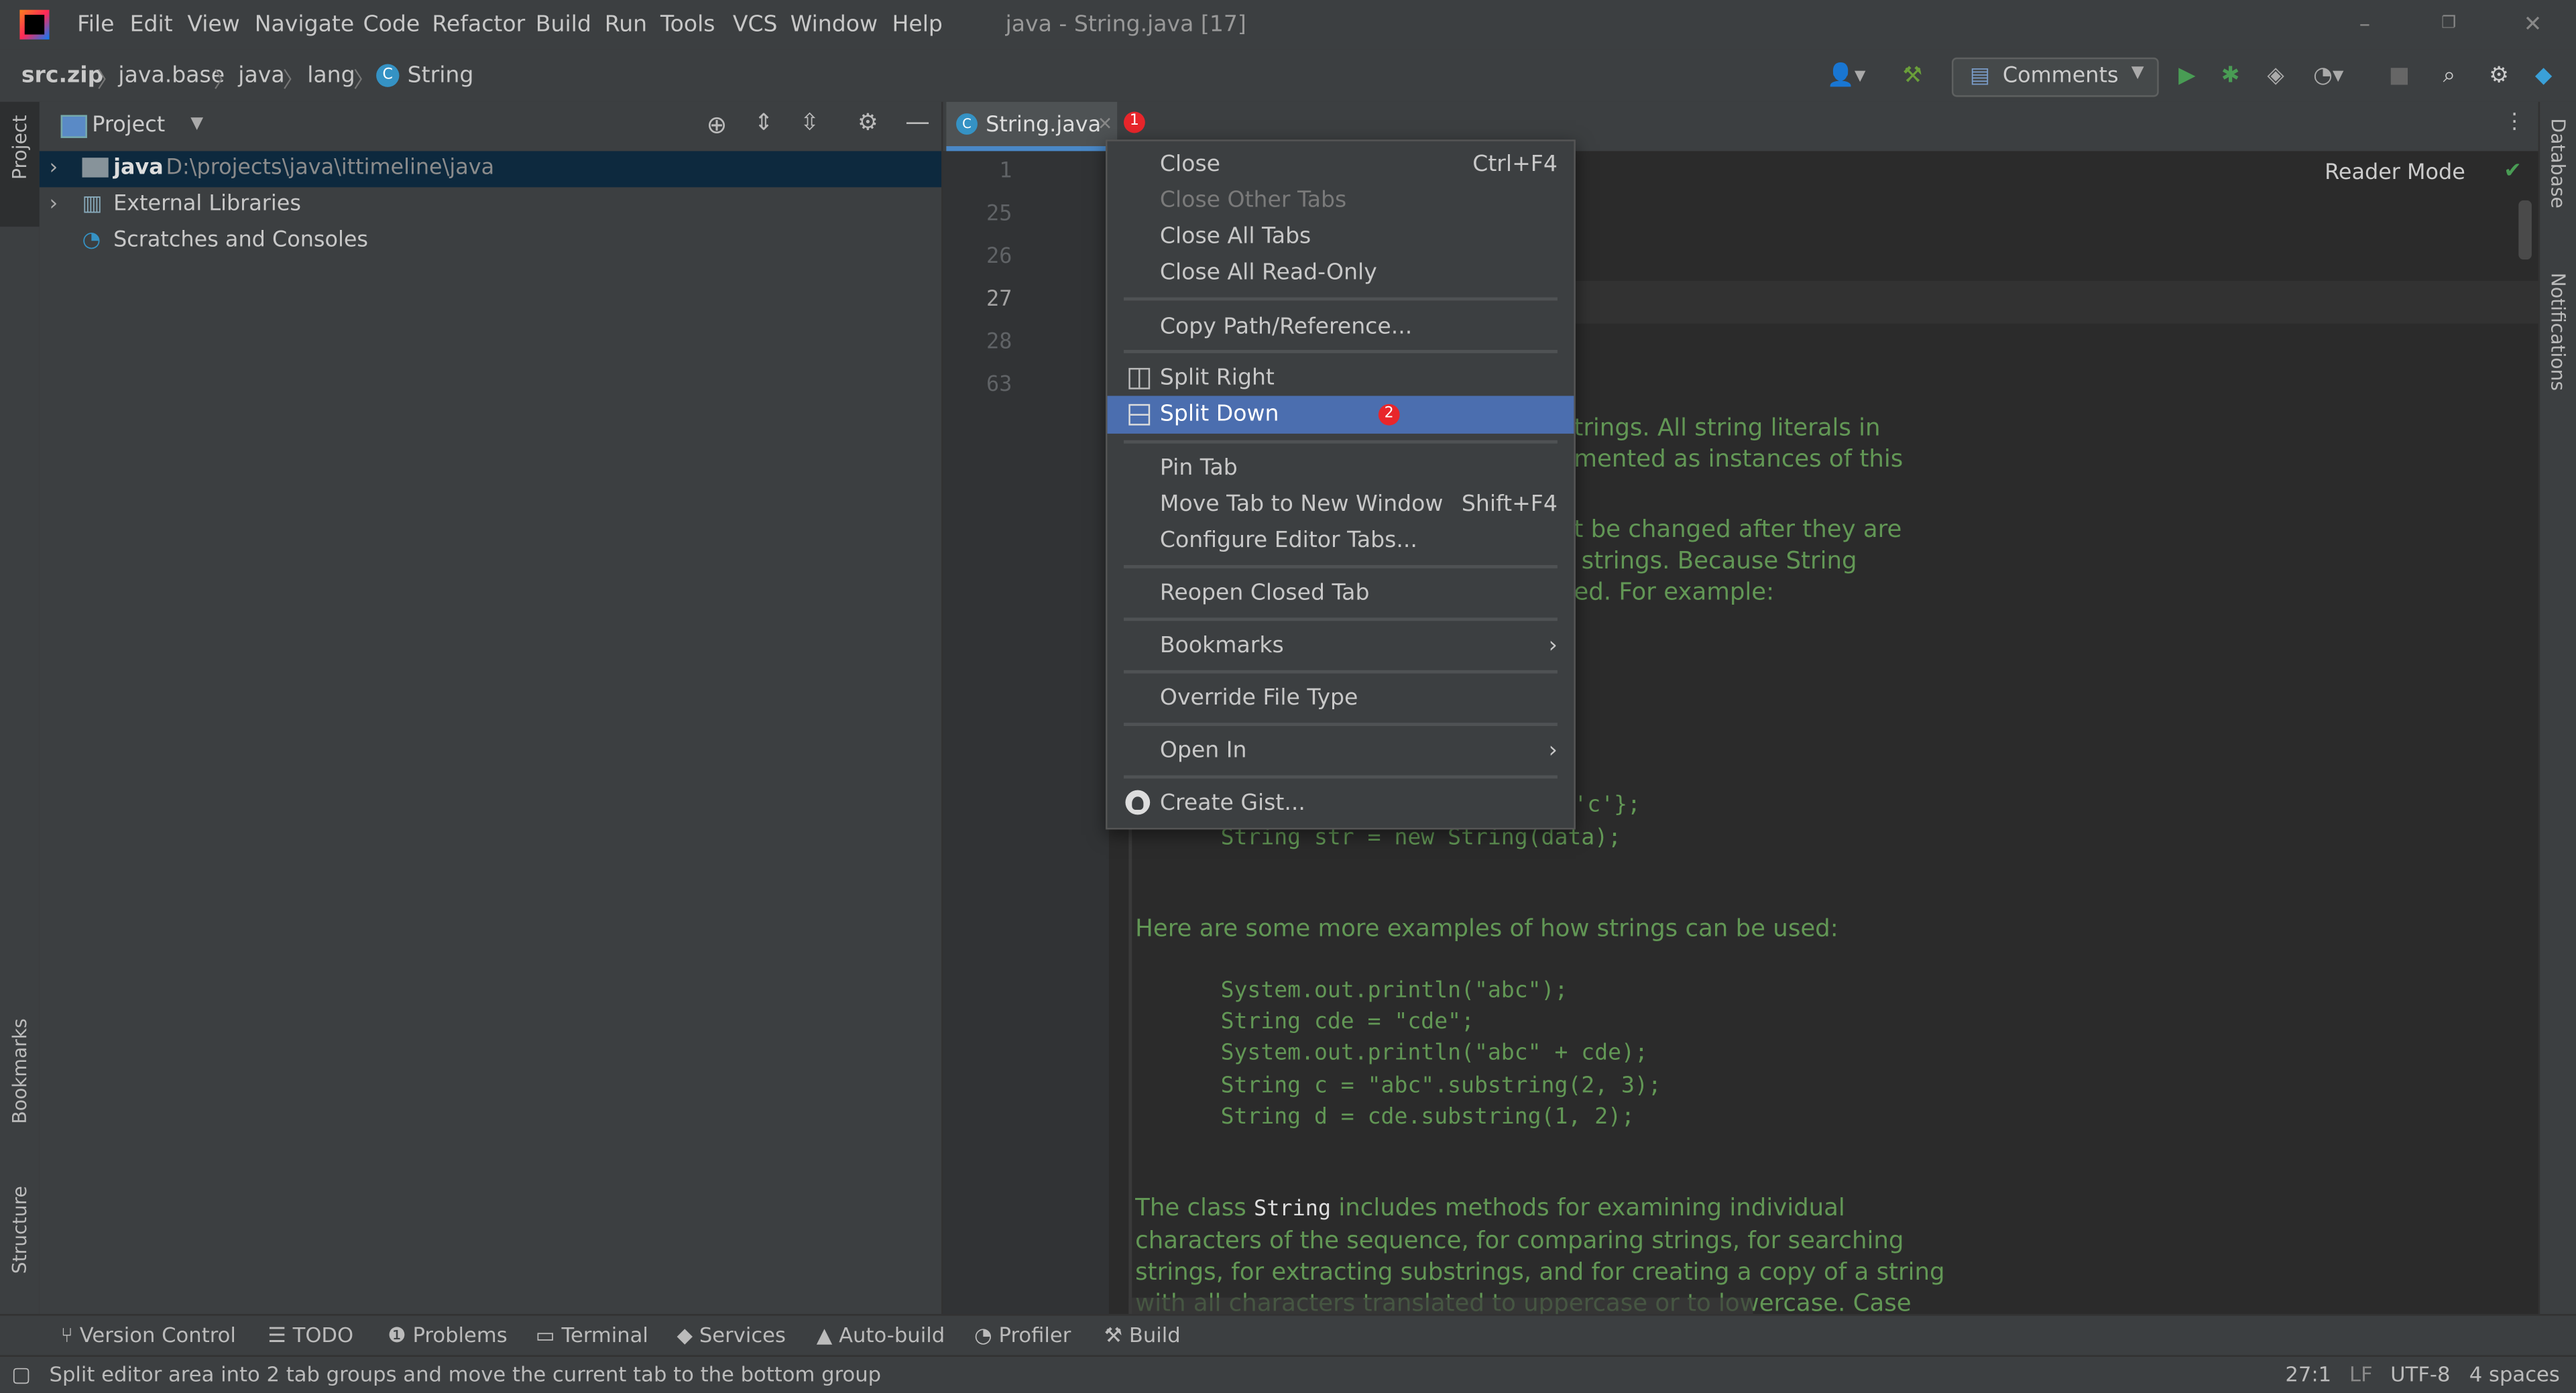 The image size is (2576, 1393). I want to click on line-separator: LF, so click(2361, 1373).